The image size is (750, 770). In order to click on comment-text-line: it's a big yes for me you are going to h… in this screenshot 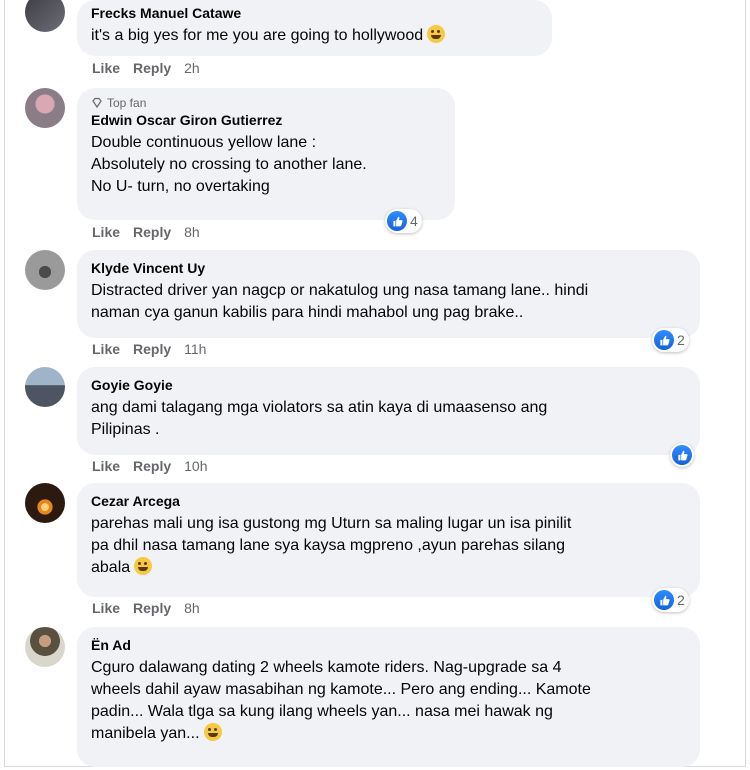, I will do `click(314, 36)`.